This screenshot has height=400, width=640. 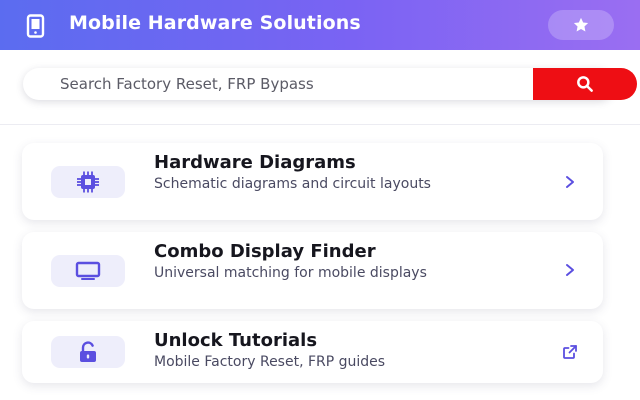 I want to click on smartphone-icon, so click(x=35, y=26).